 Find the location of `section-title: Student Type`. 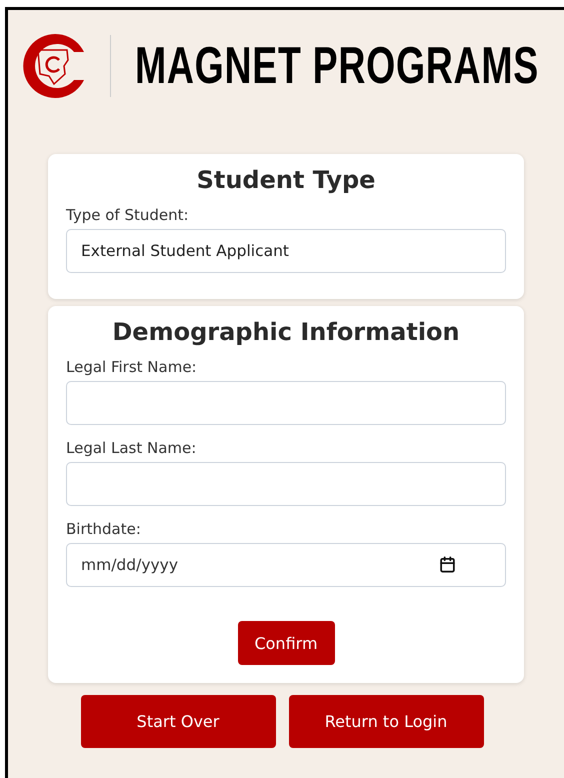

section-title: Student Type is located at coordinates (286, 180).